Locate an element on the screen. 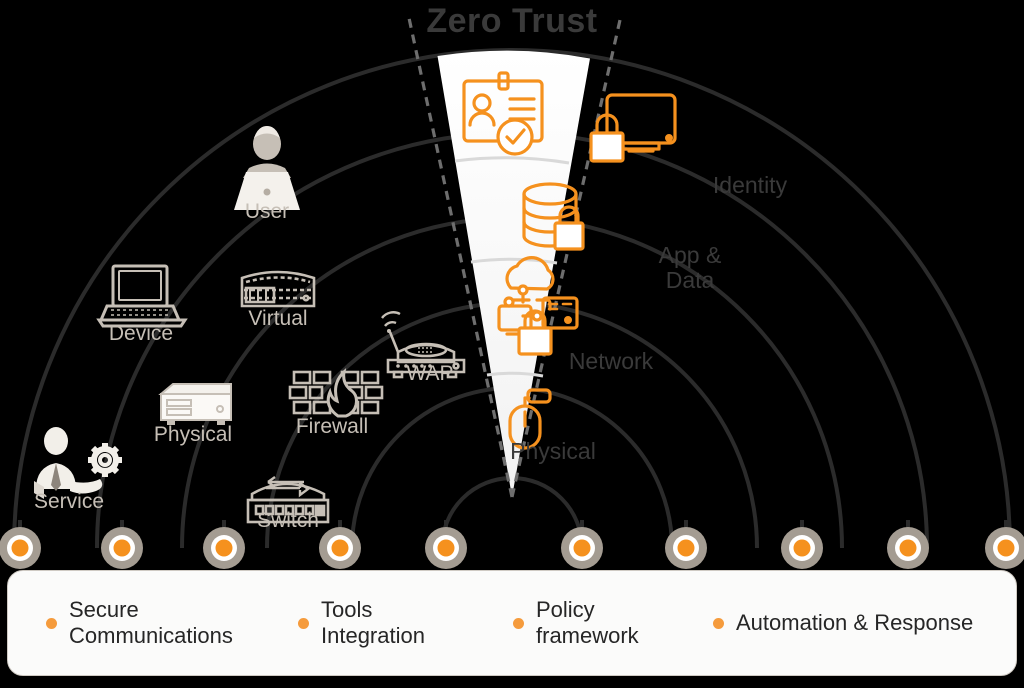 Image resolution: width=1024 pixels, height=688 pixels. node-group is located at coordinates (512, 544).